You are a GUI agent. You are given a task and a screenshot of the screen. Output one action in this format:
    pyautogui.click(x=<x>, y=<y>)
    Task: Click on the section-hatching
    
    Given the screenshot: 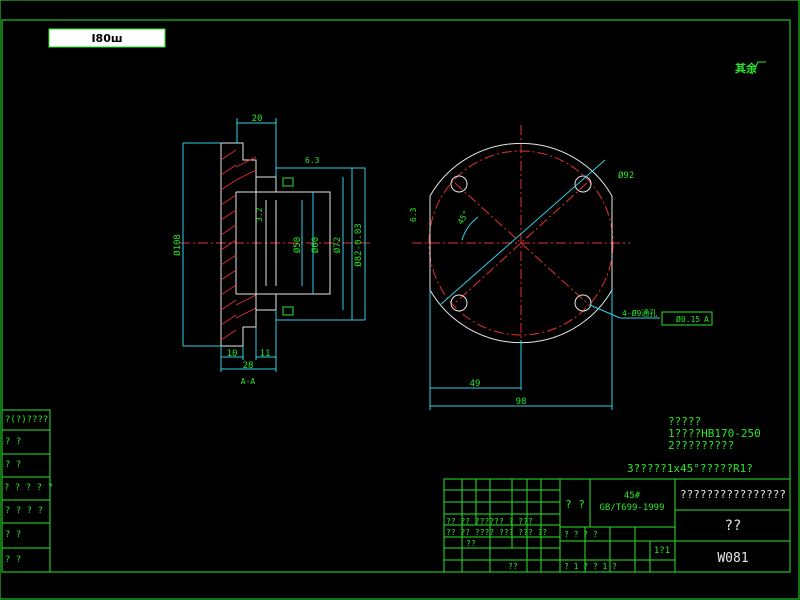 What is the action you would take?
    pyautogui.click(x=238, y=245)
    